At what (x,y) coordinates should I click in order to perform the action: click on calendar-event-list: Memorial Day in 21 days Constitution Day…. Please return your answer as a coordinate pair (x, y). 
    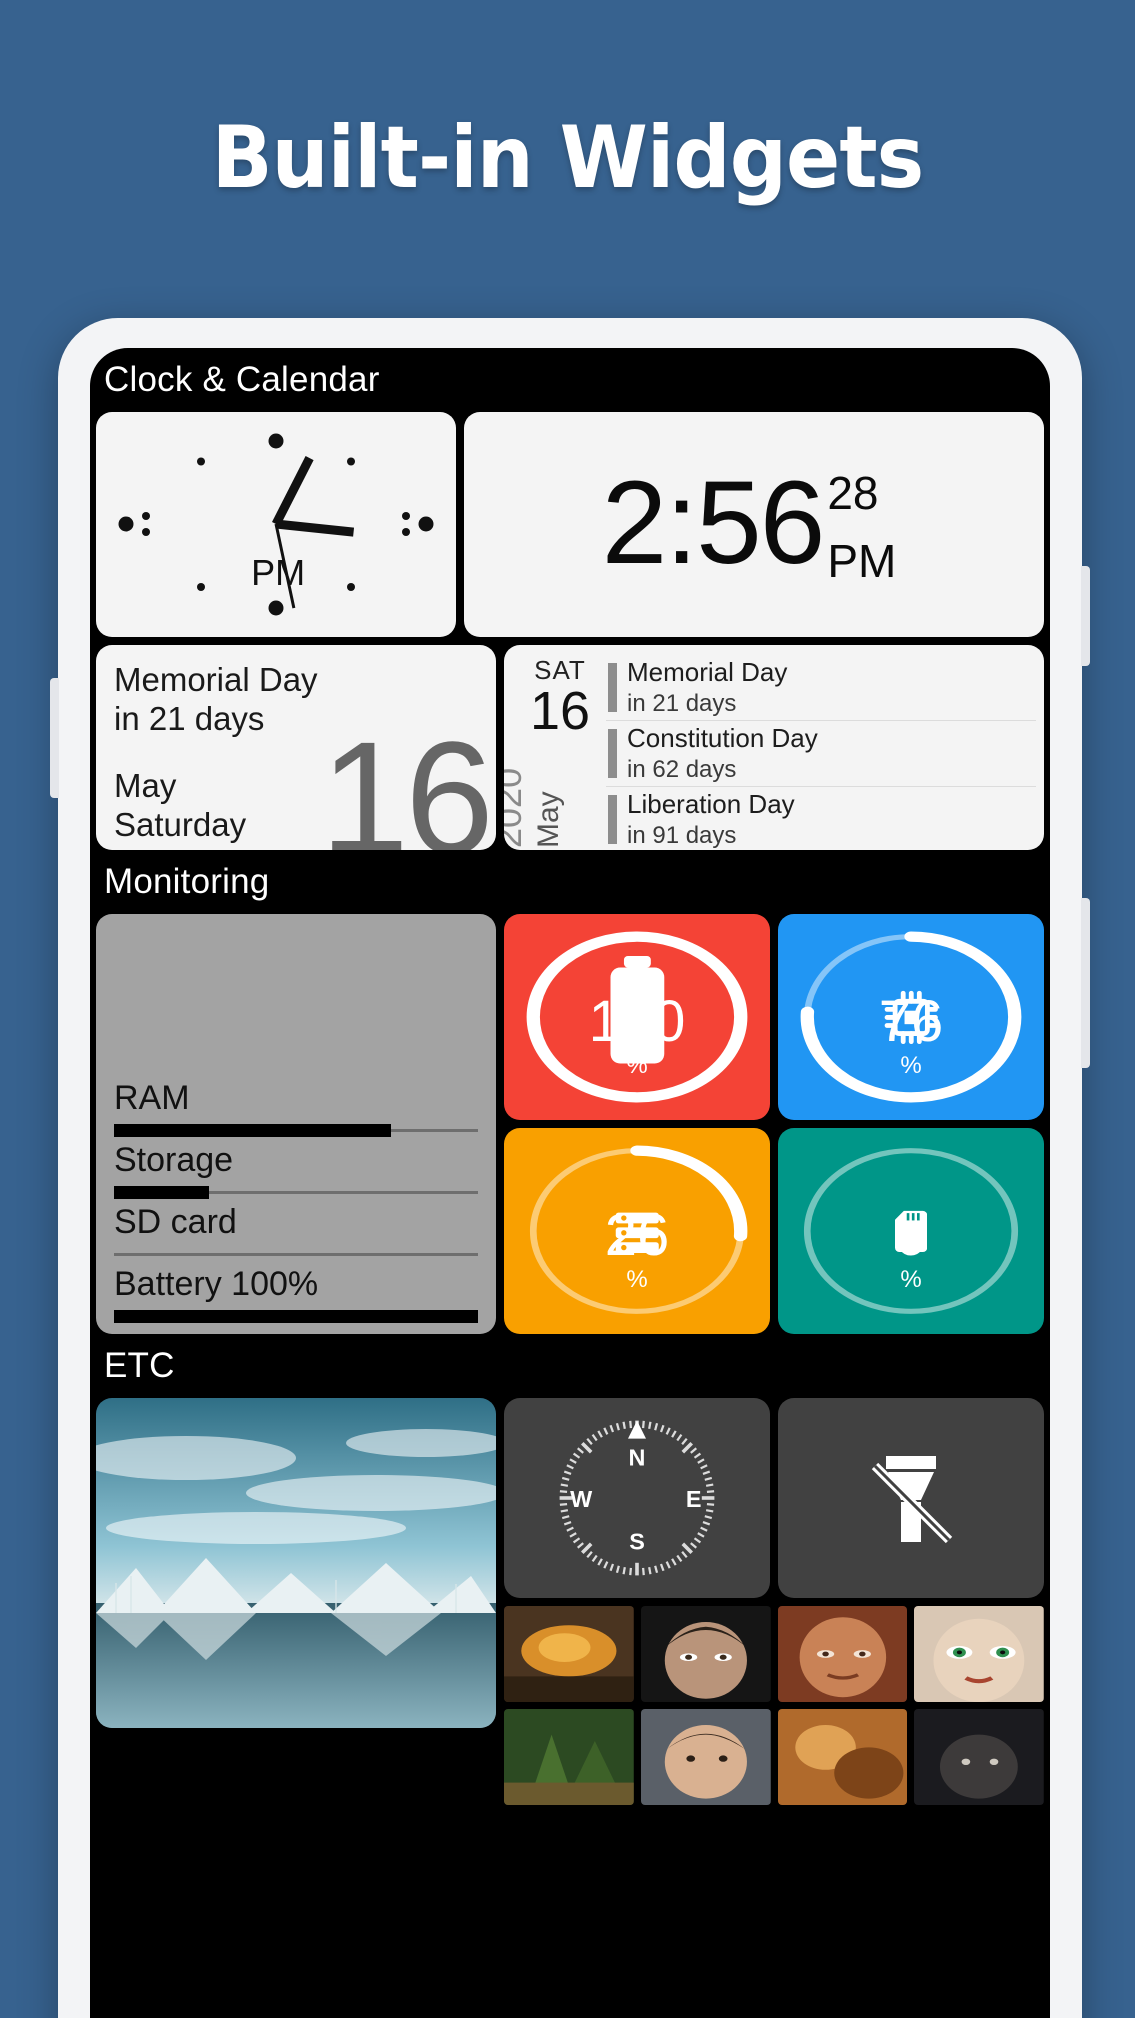
    Looking at the image, I should click on (821, 752).